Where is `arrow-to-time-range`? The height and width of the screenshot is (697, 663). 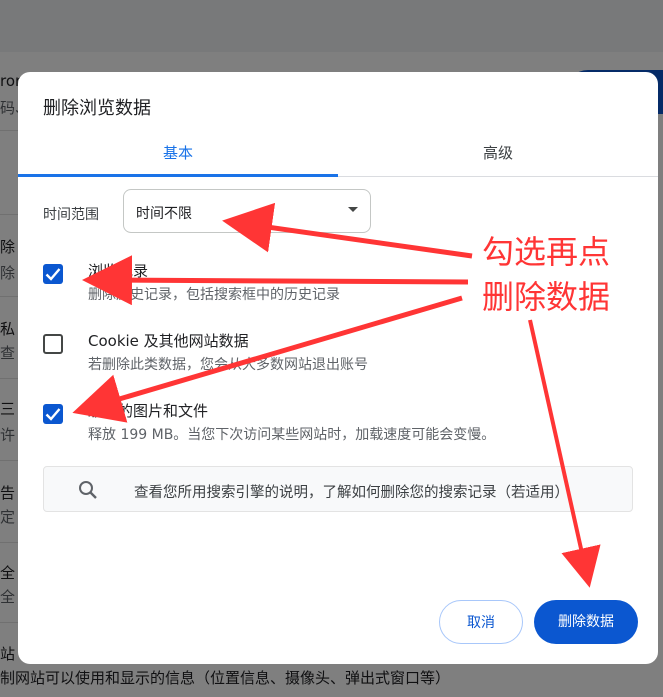
arrow-to-time-range is located at coordinates (347, 230).